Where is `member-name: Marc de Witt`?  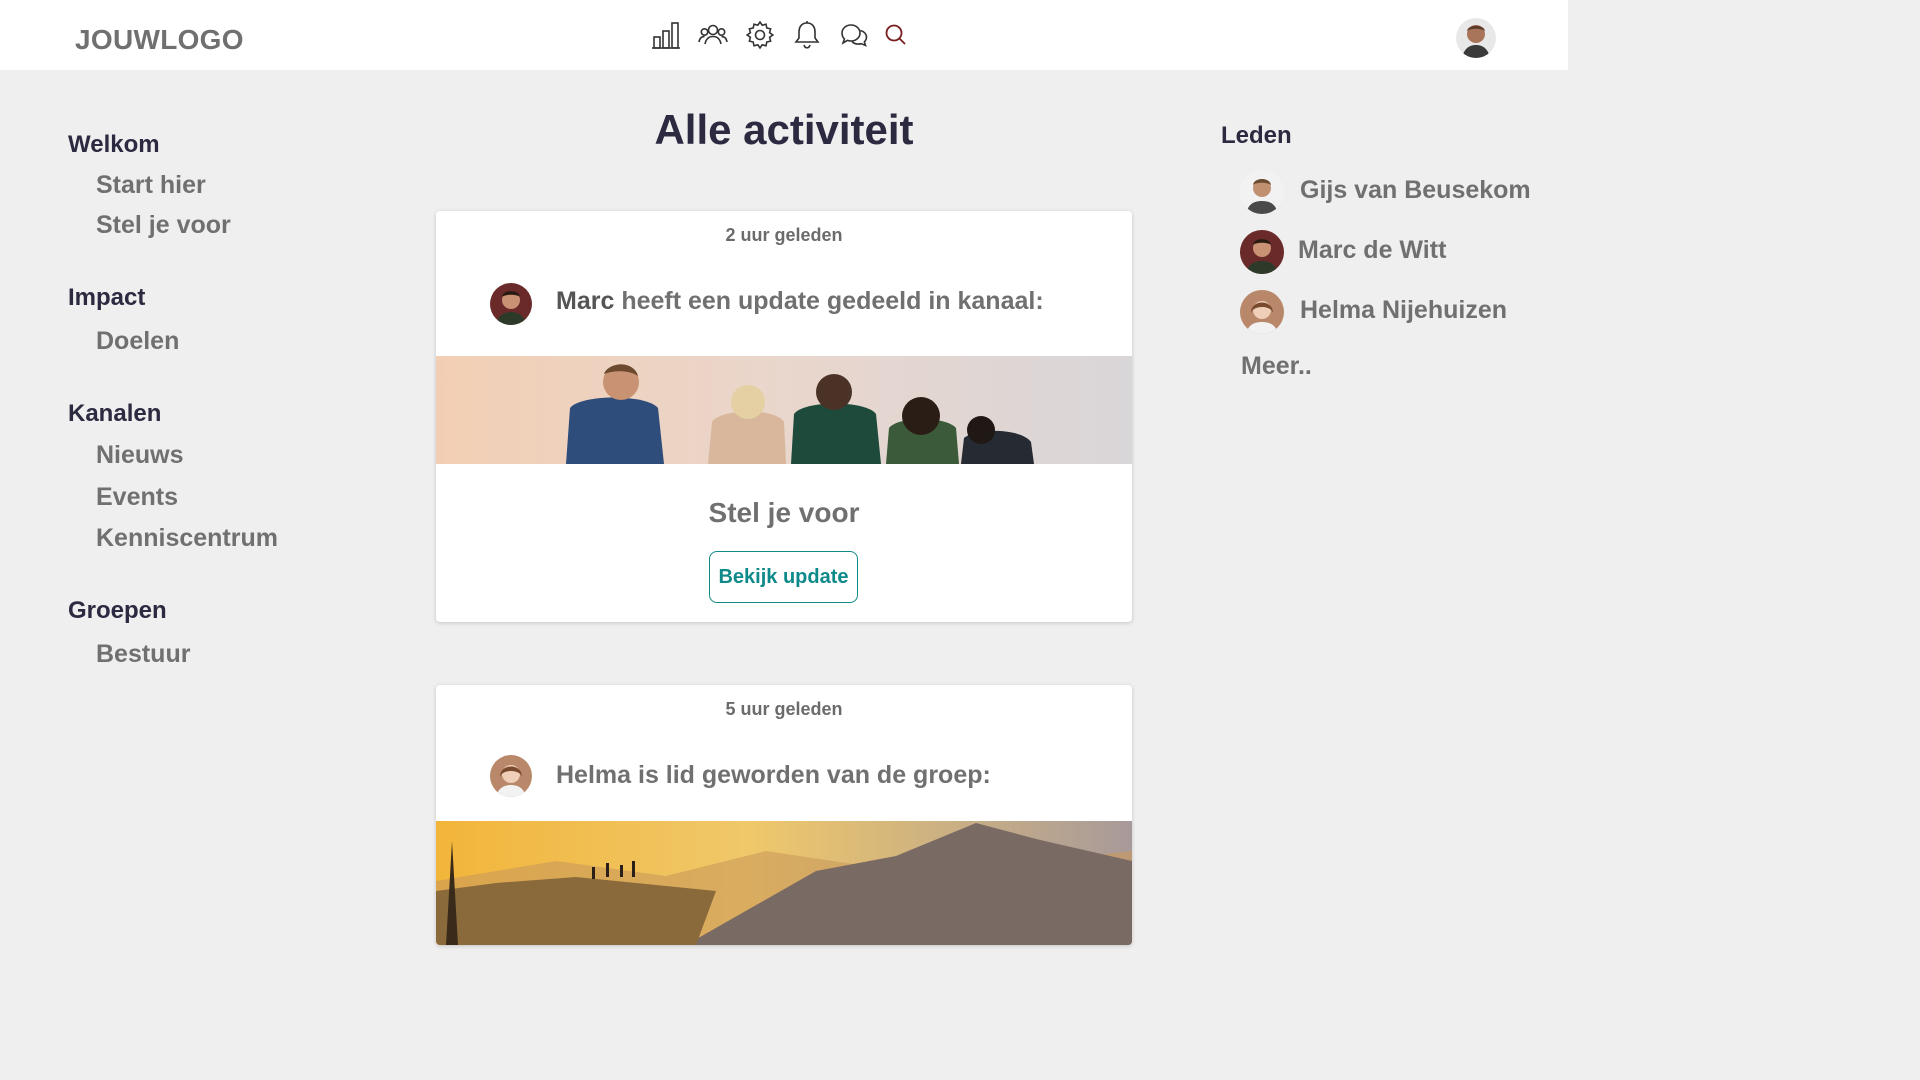 member-name: Marc de Witt is located at coordinates (1372, 250).